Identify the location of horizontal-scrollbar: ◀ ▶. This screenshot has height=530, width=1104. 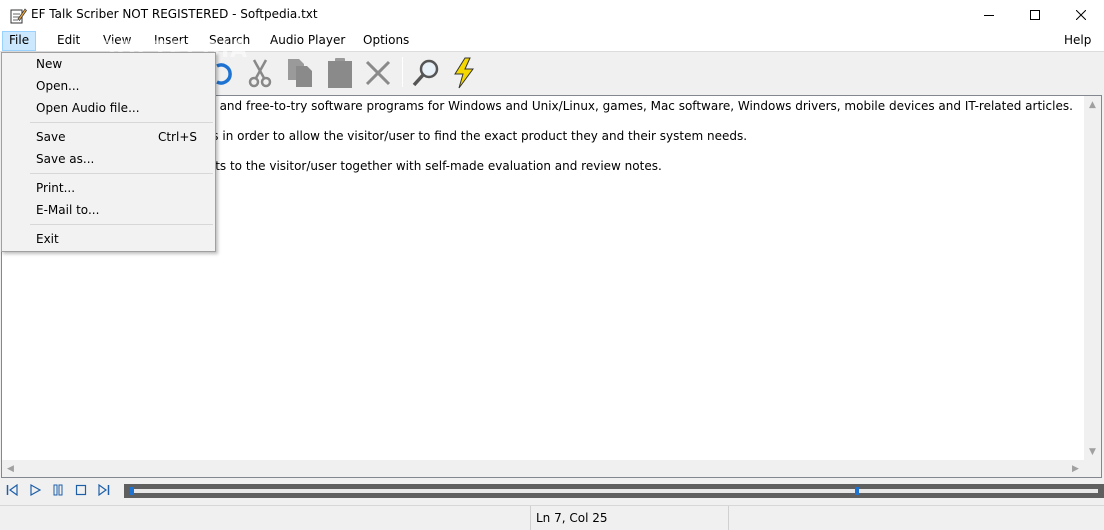
(543, 468).